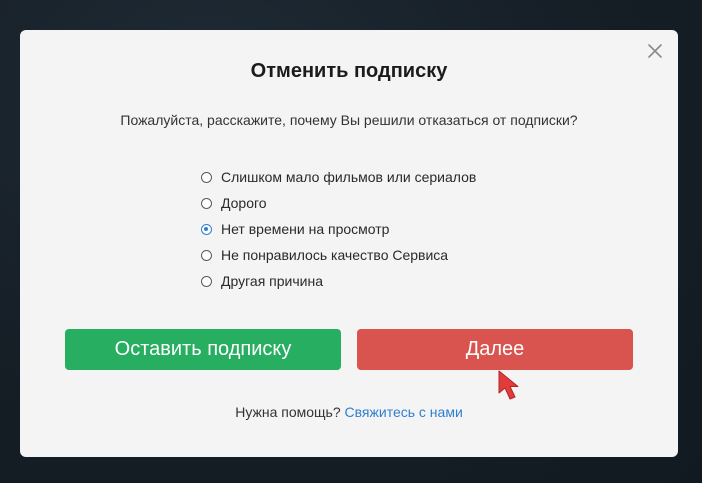 This screenshot has height=483, width=702. Describe the element at coordinates (244, 203) in the screenshot. I see `reason-label: Дорого` at that location.